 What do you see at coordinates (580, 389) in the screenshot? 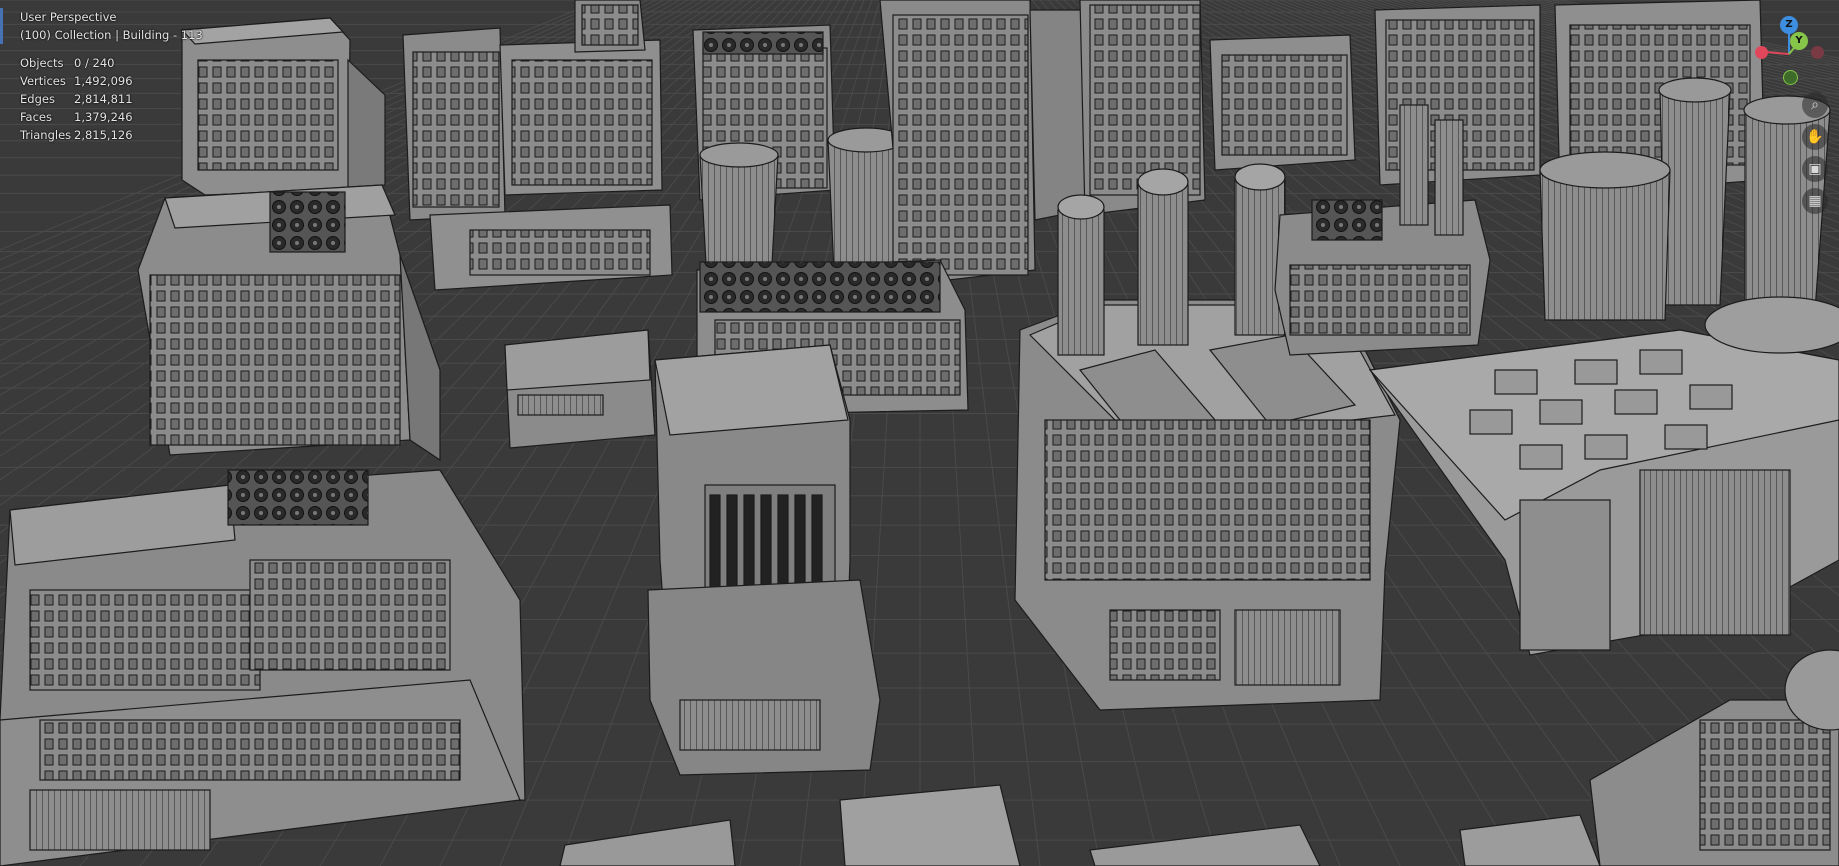
I see `building-center-shop` at bounding box center [580, 389].